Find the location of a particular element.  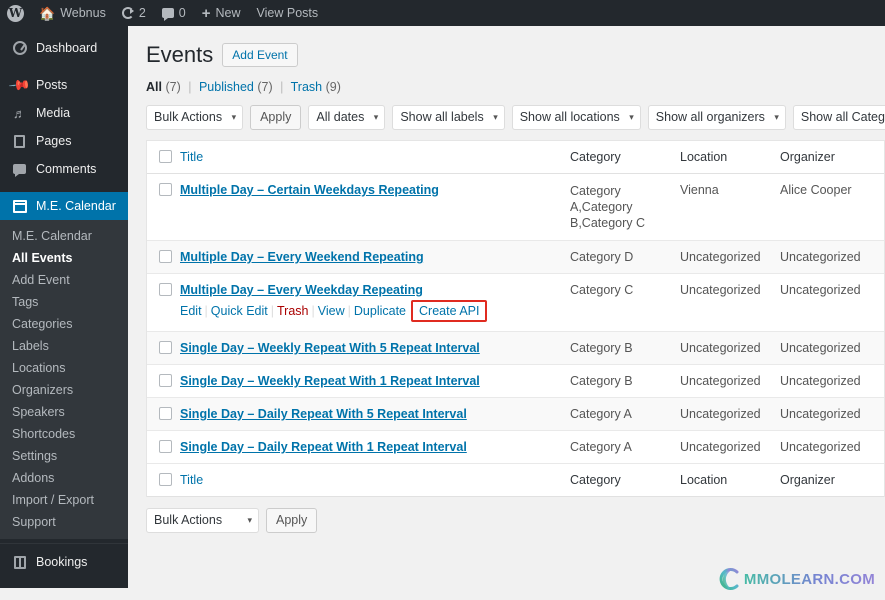

submenu-item-organizers: Organizers is located at coordinates (64, 390).